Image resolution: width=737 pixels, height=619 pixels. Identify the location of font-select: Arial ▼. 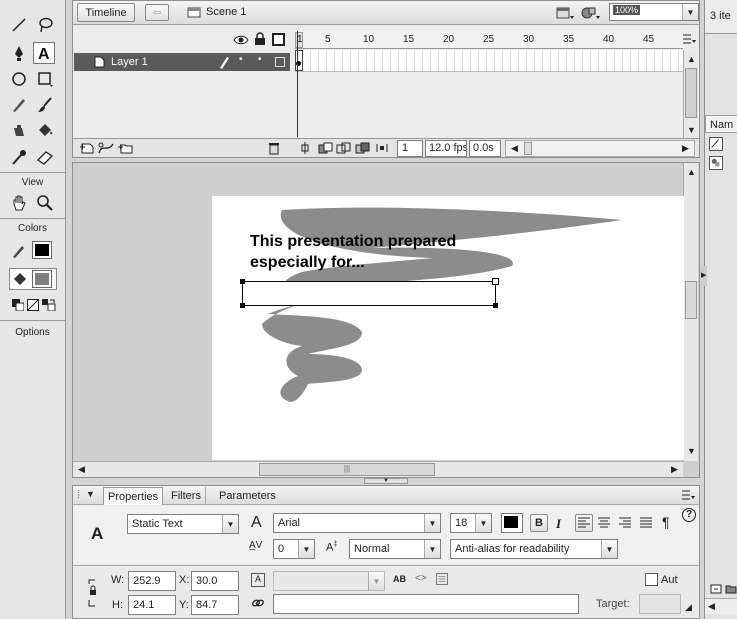
(357, 523).